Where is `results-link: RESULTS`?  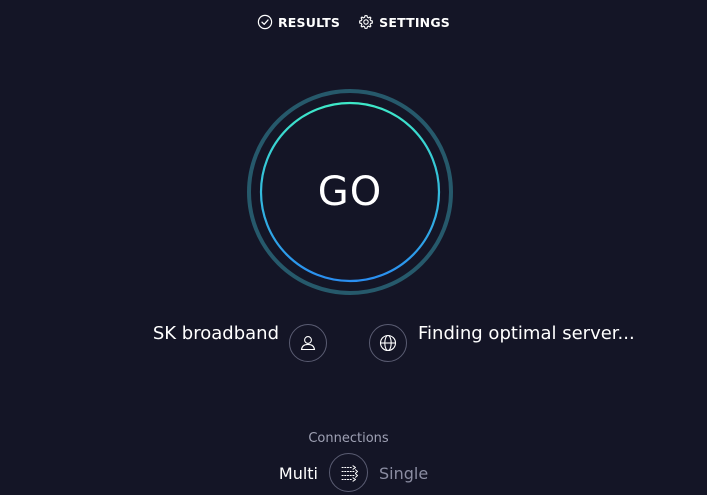 results-link: RESULTS is located at coordinates (298, 22).